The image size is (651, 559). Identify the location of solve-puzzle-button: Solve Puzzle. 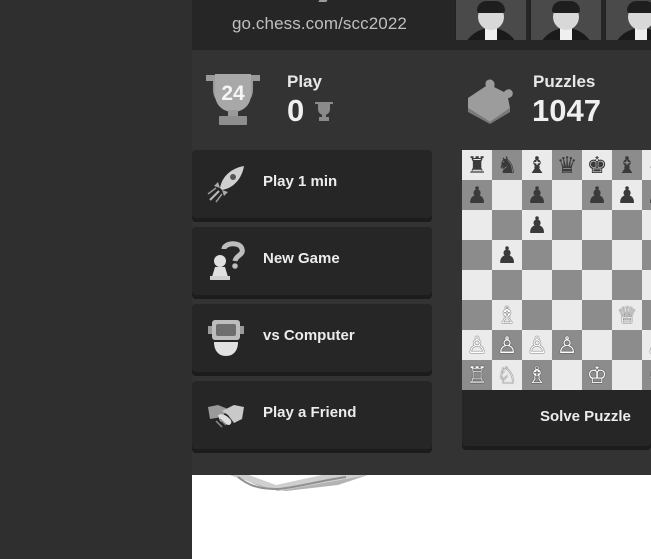
(556, 418).